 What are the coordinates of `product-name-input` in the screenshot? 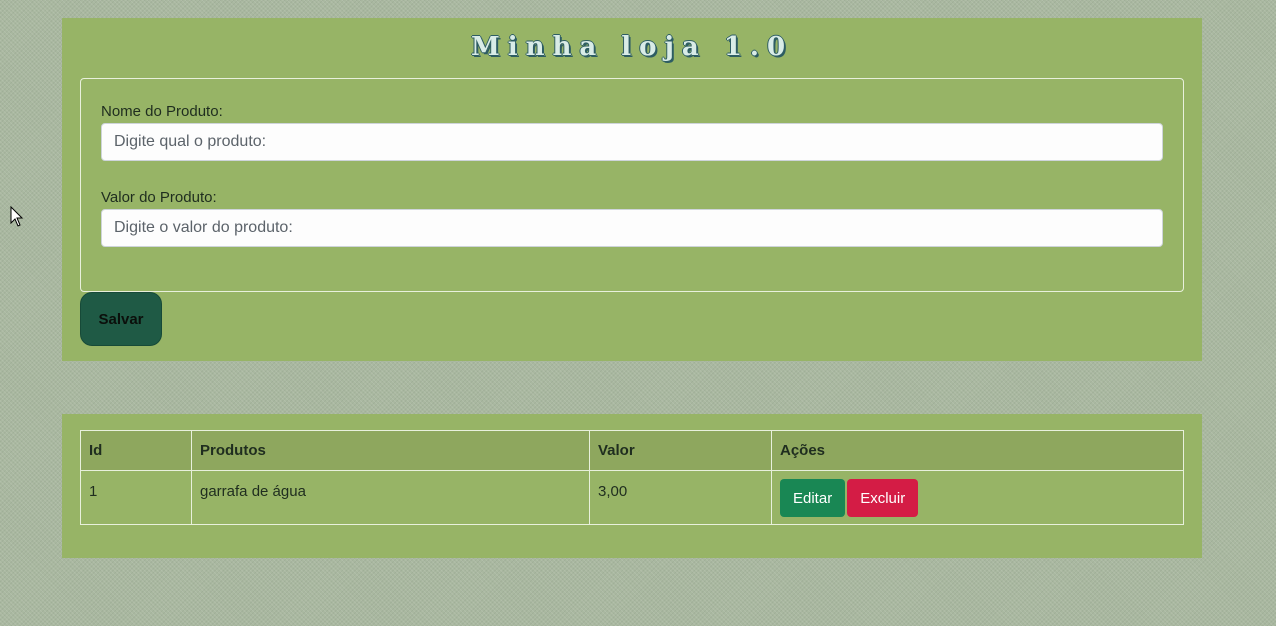 It's located at (632, 142).